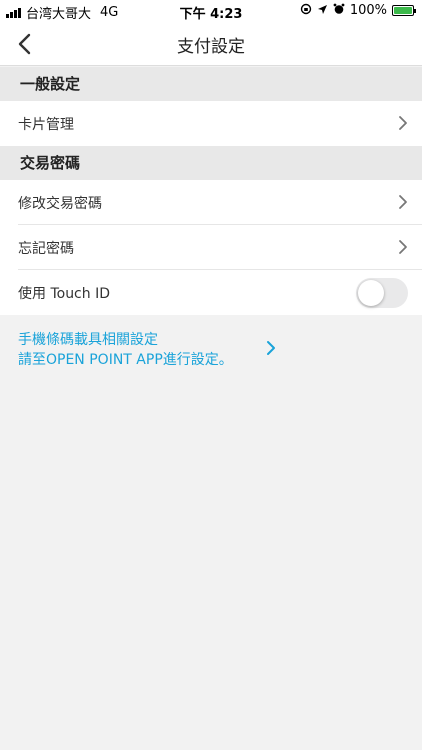  Describe the element at coordinates (368, 10) in the screenshot. I see `battery-percent: 100%` at that location.